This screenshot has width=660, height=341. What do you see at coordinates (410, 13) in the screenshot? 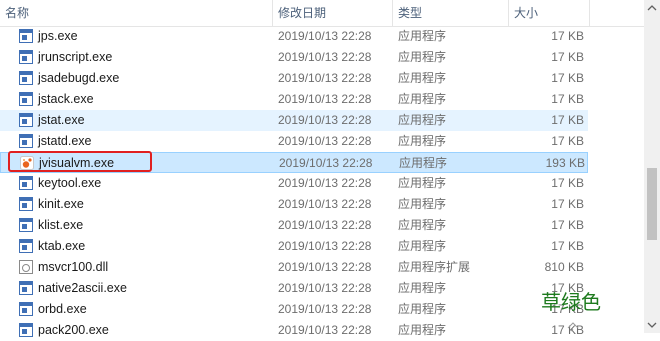
I see `column-header-type-label: 类型` at bounding box center [410, 13].